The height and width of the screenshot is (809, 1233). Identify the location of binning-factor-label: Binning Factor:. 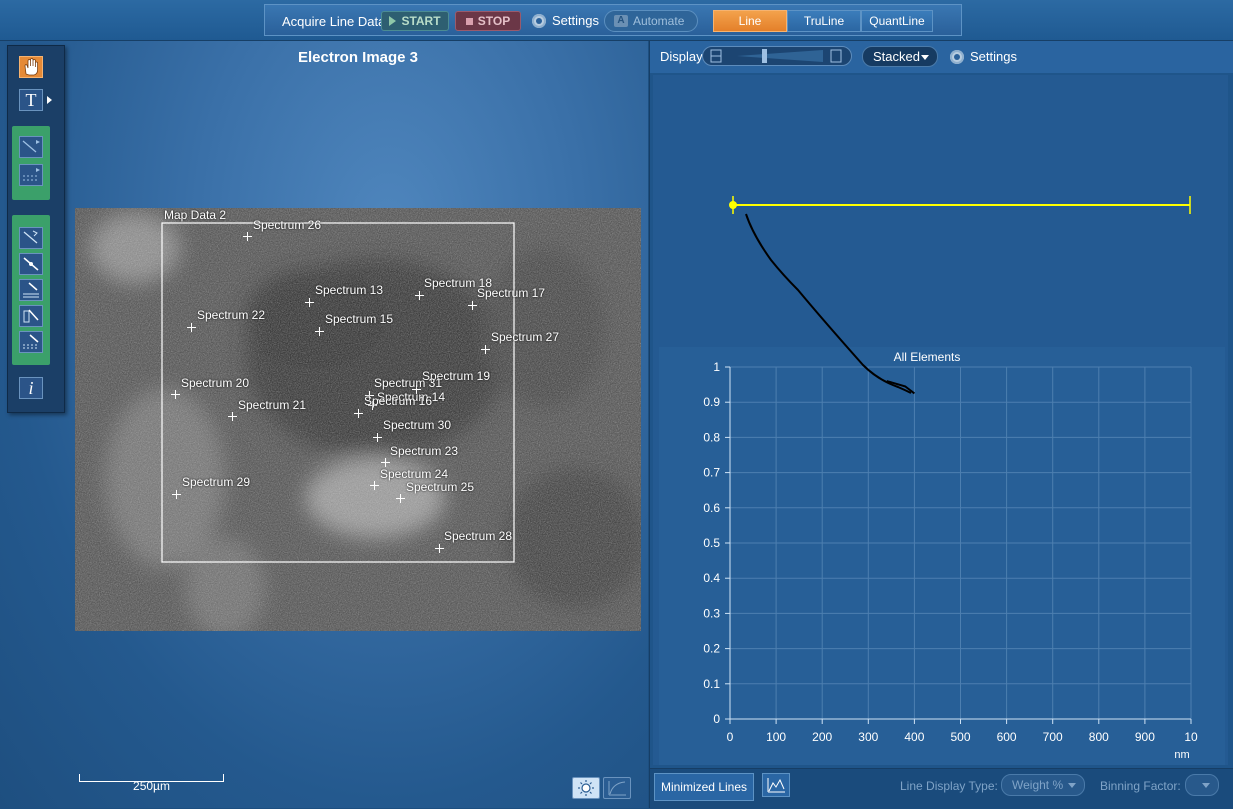
(1140, 786).